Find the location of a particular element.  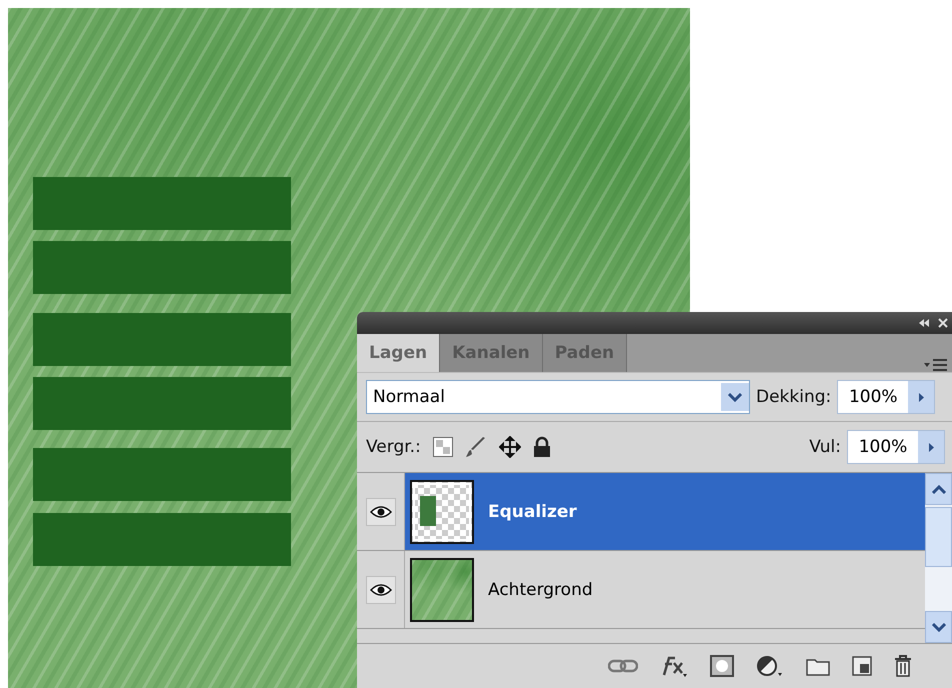

checkerboard-icon is located at coordinates (442, 447).